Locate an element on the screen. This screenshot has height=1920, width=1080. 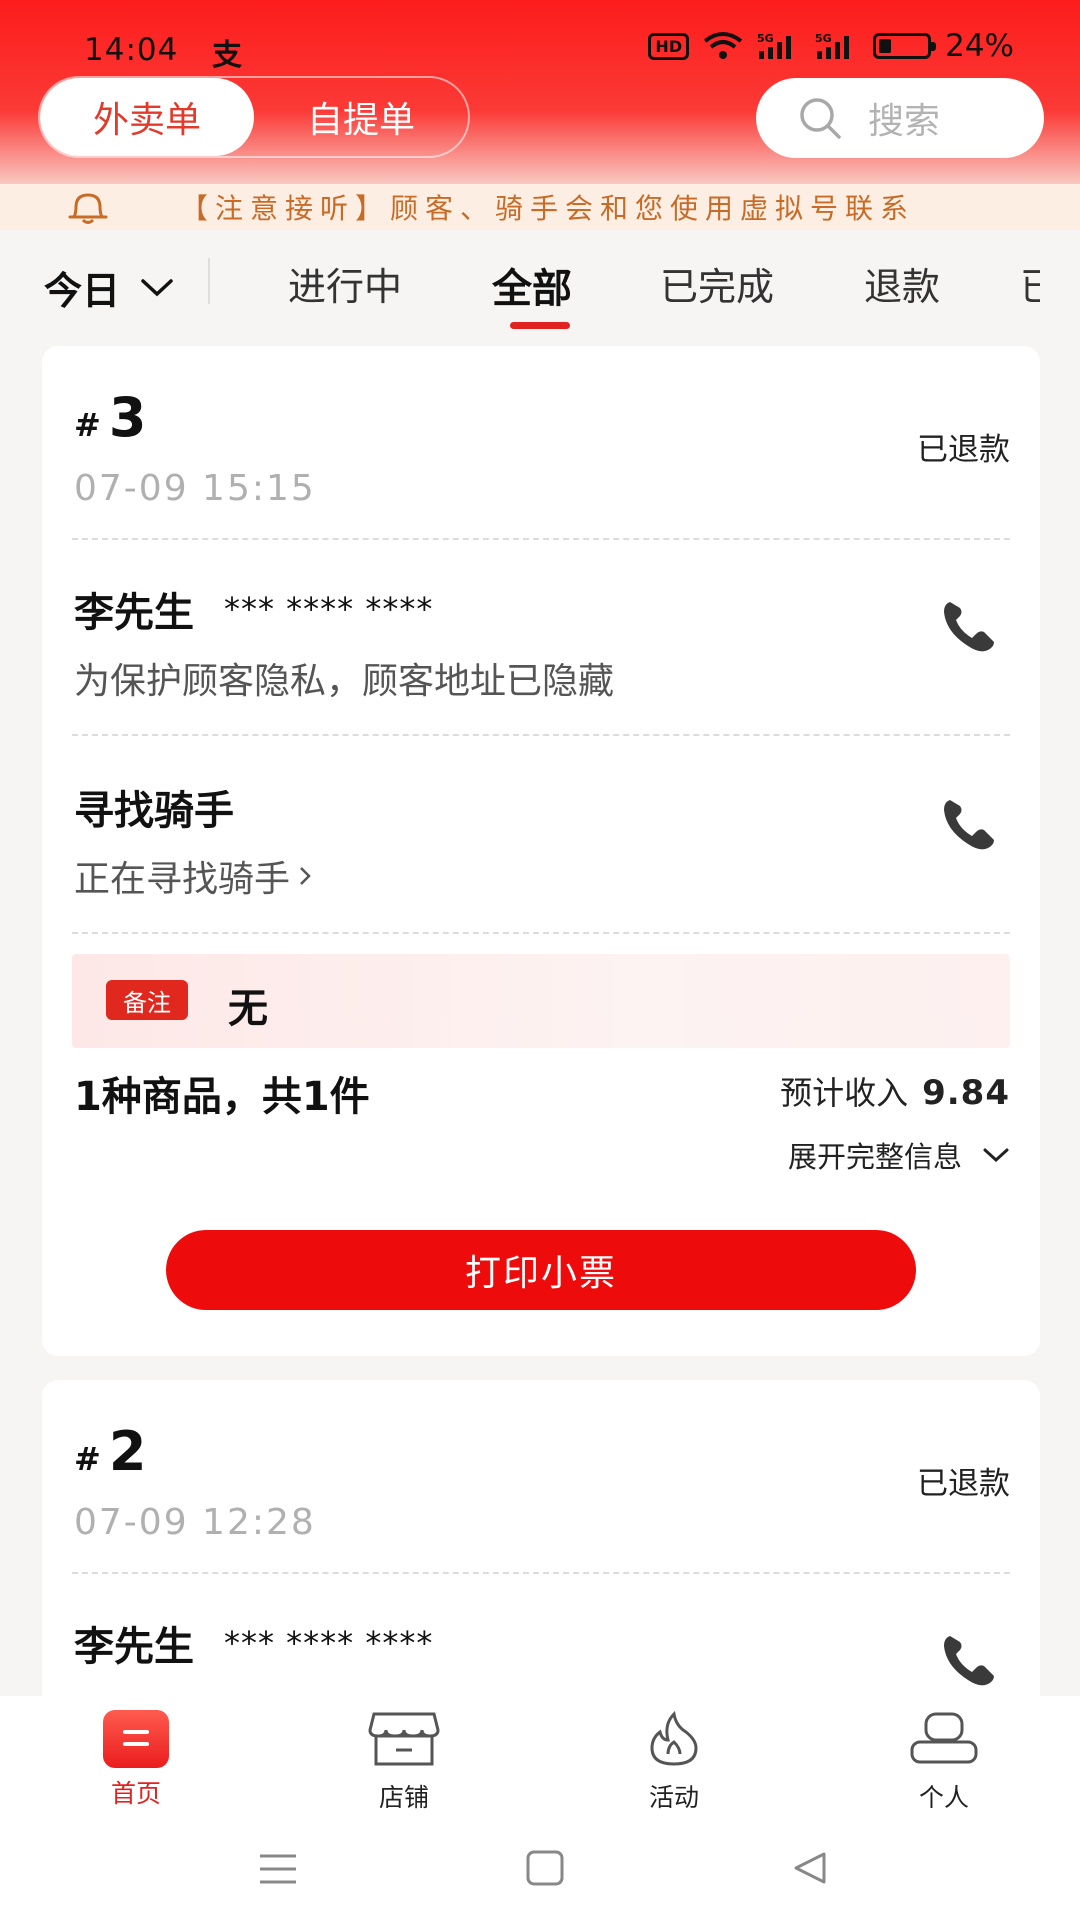
nav-activity: 活动 is located at coordinates (674, 1762).